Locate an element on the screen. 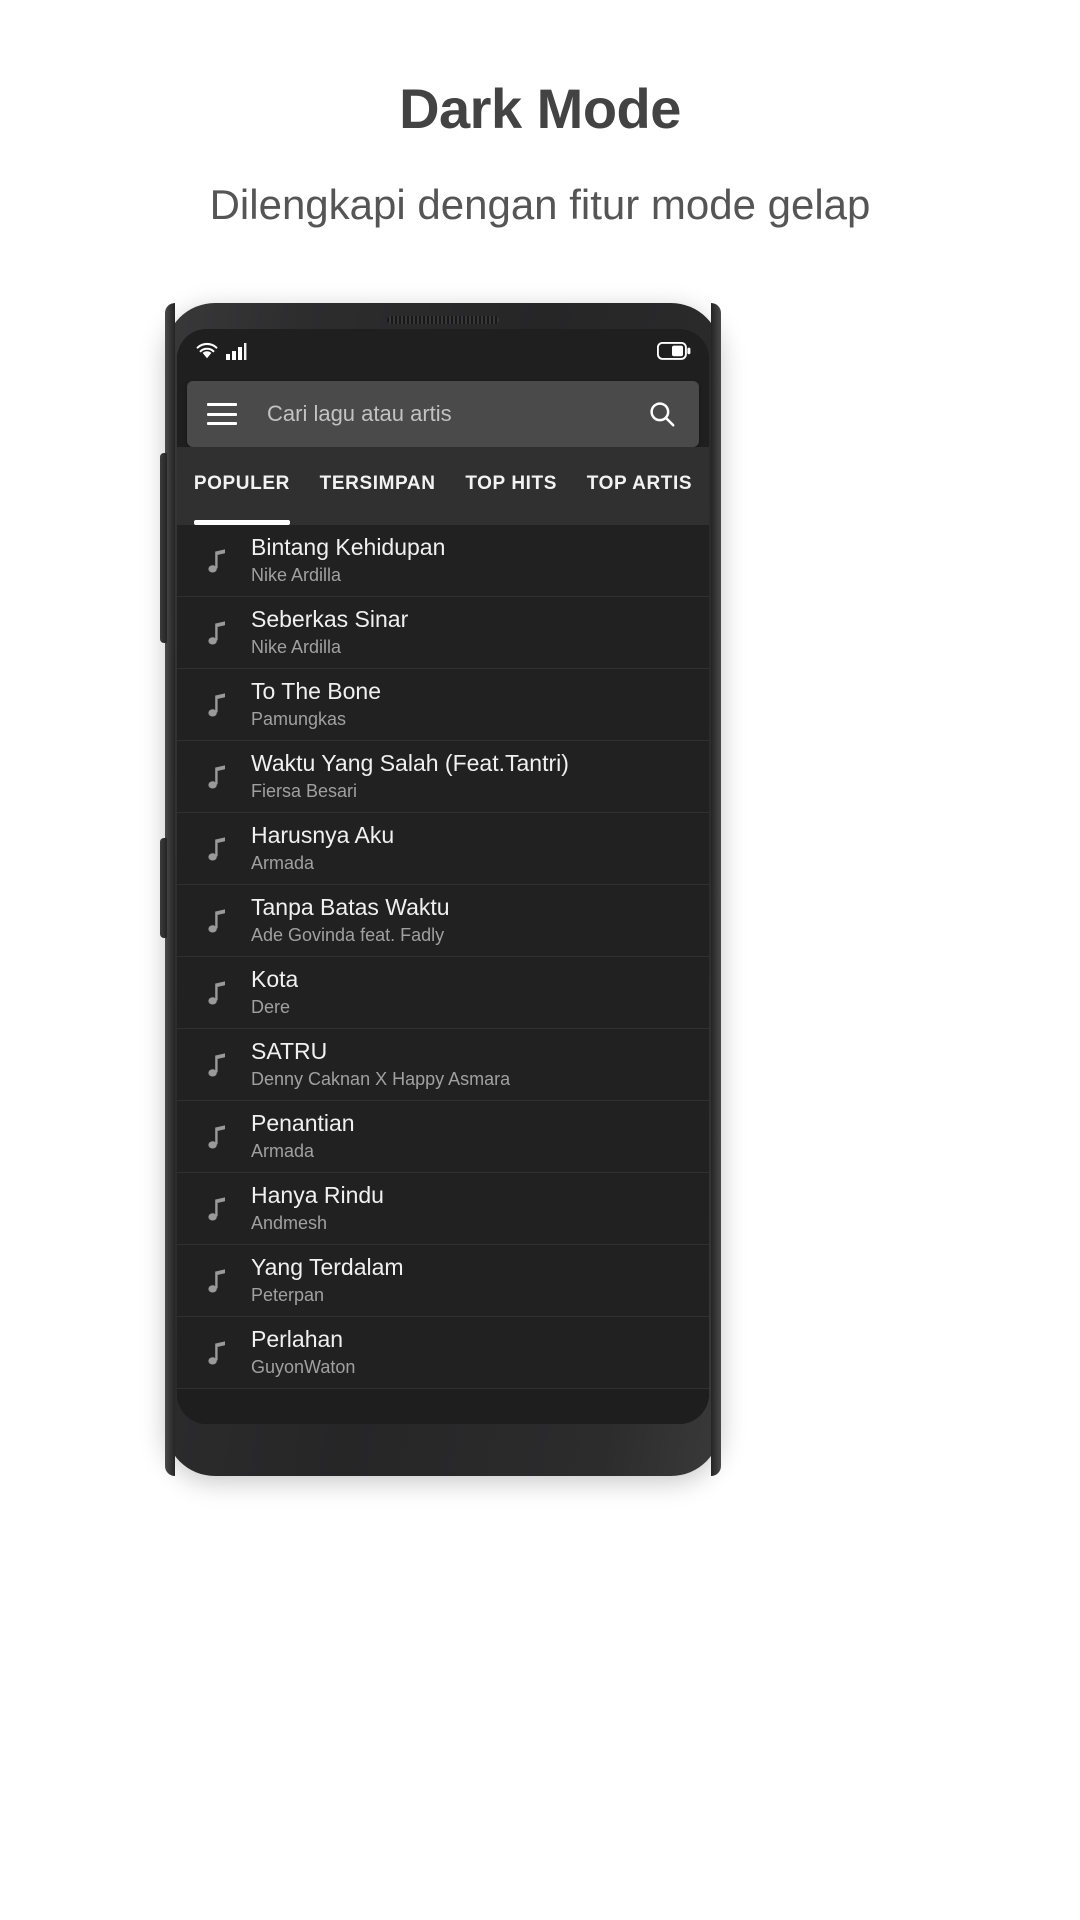 This screenshot has width=1080, height=1920. song-title: Kota is located at coordinates (275, 978).